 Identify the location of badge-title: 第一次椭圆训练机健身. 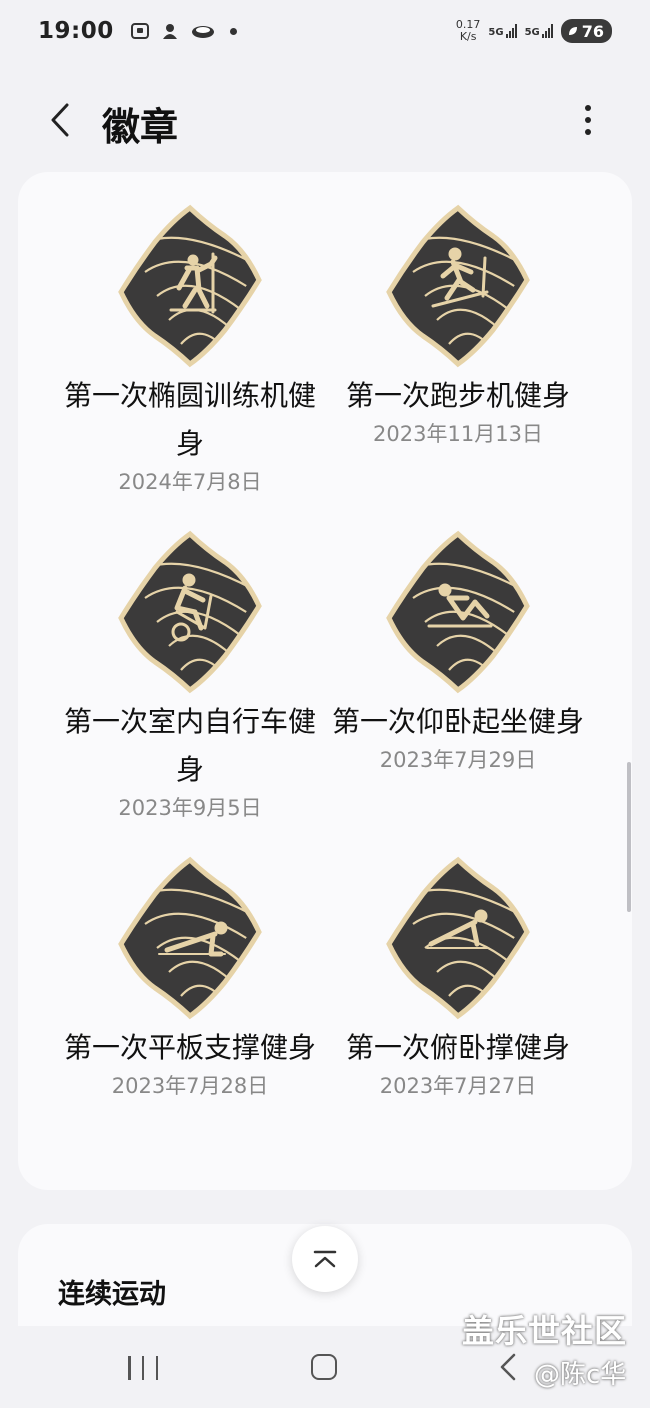
(189, 419).